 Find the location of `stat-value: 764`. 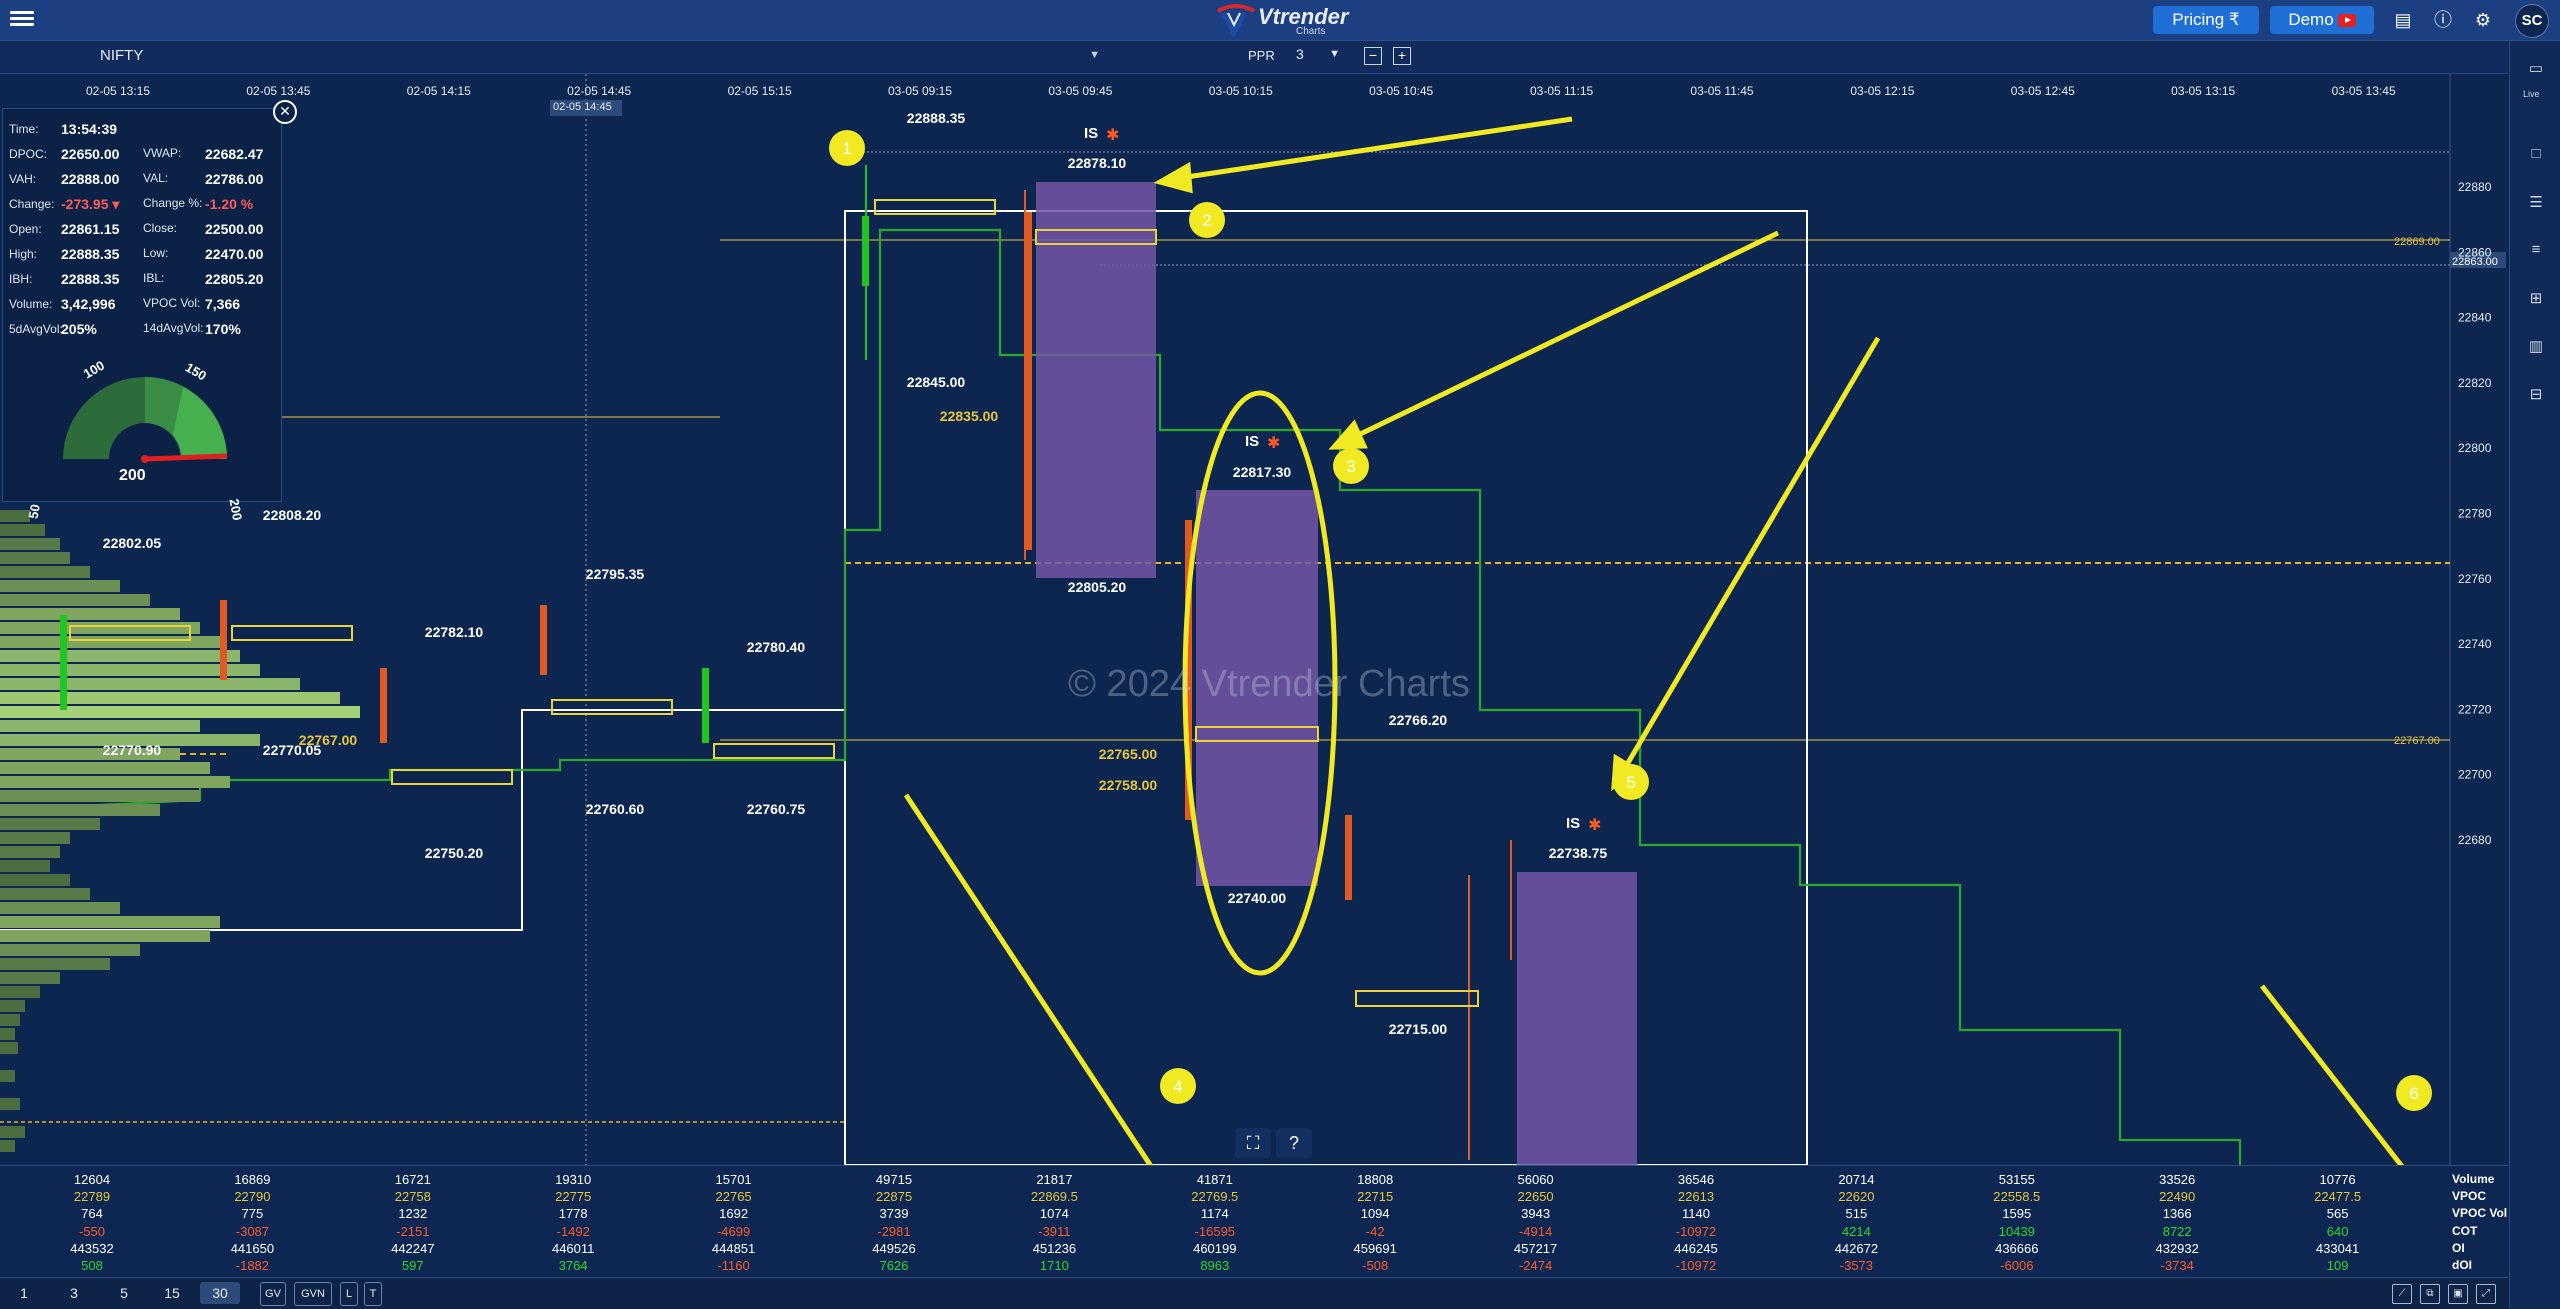

stat-value: 764 is located at coordinates (92, 1214).